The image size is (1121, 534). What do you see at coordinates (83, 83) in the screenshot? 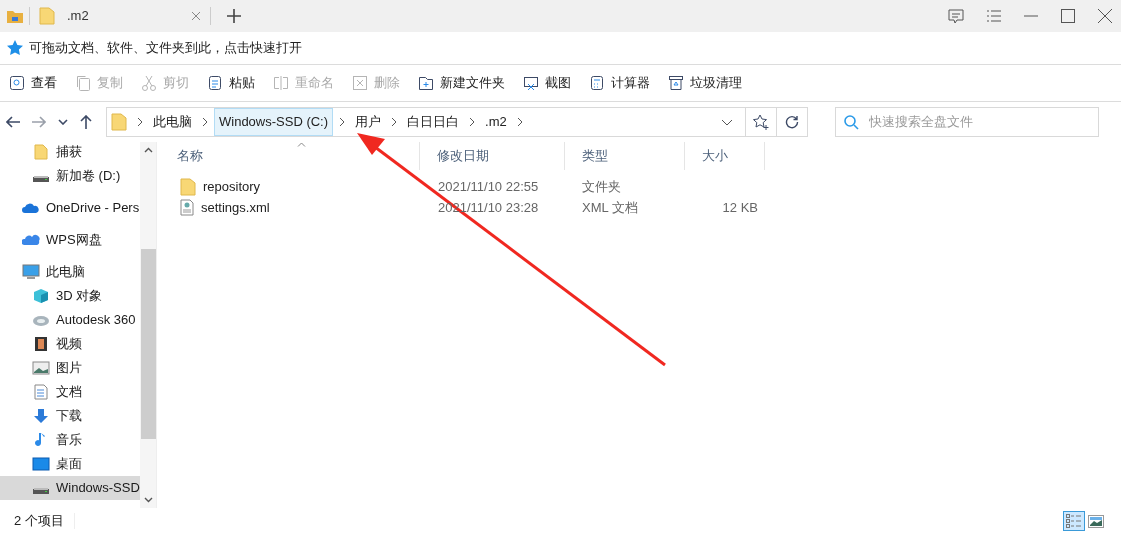
I see `copy-icon` at bounding box center [83, 83].